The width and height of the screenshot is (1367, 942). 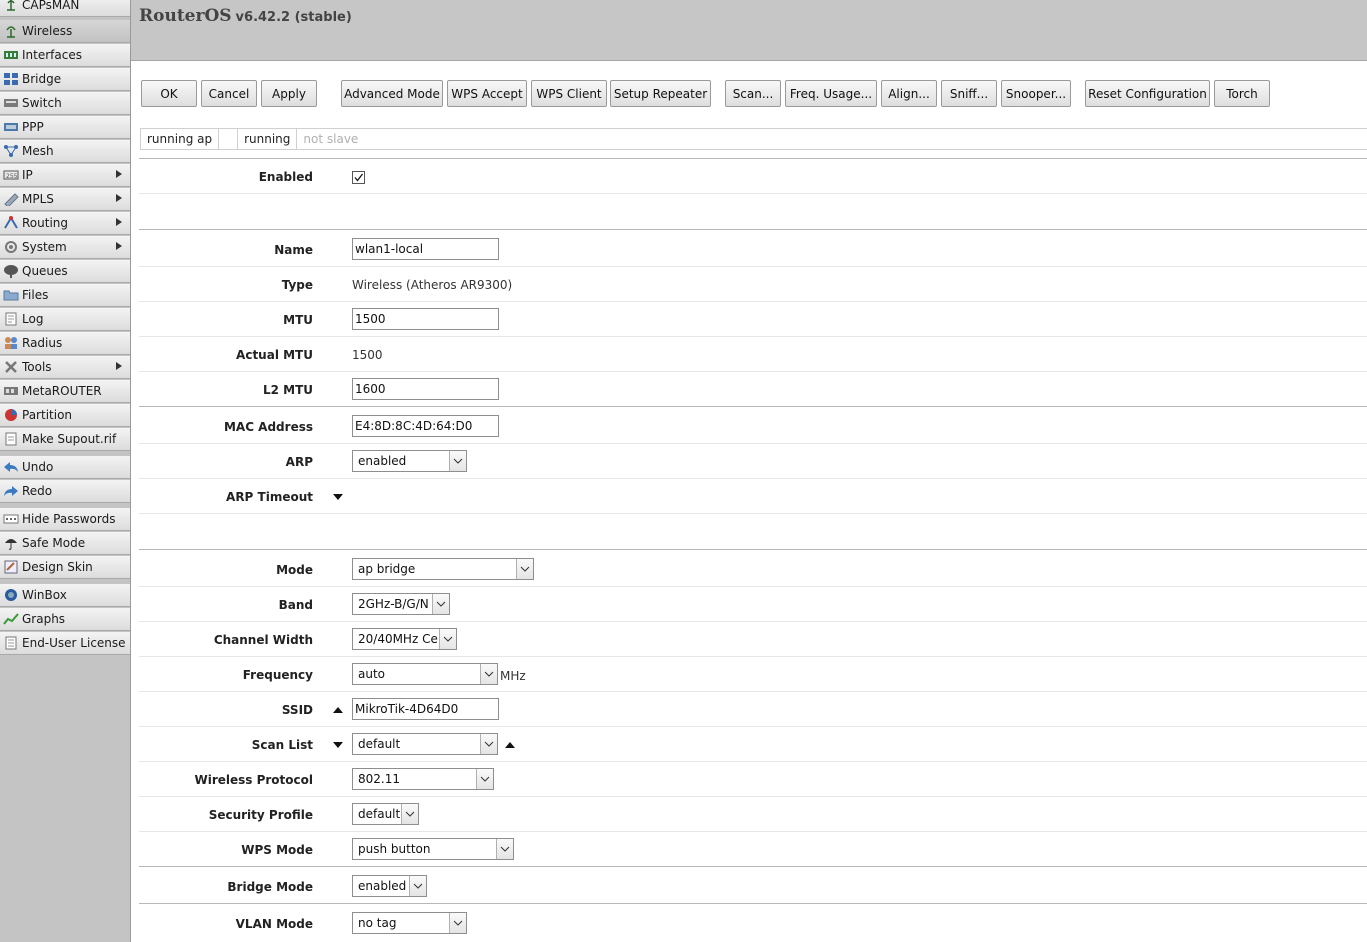 What do you see at coordinates (69, 439) in the screenshot?
I see `sidebar-item-label: Make Supout.rif` at bounding box center [69, 439].